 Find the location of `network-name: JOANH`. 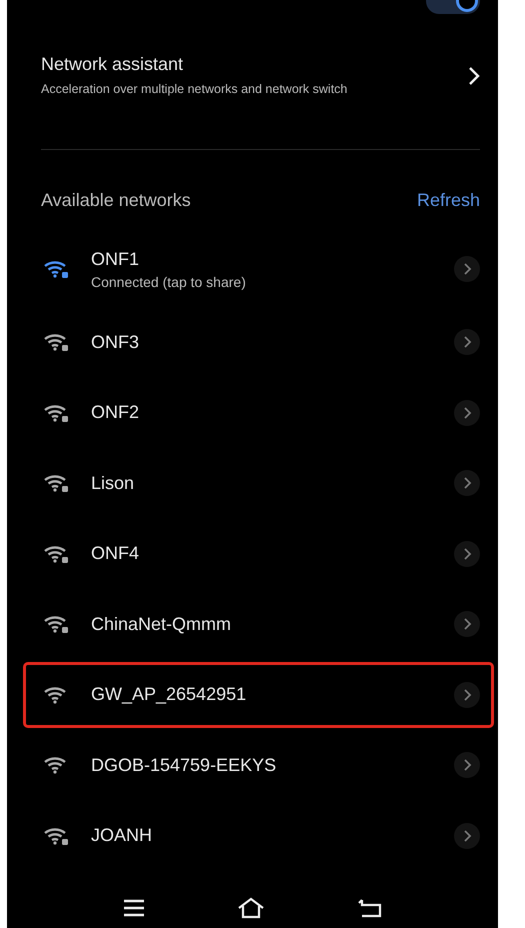

network-name: JOANH is located at coordinates (272, 835).